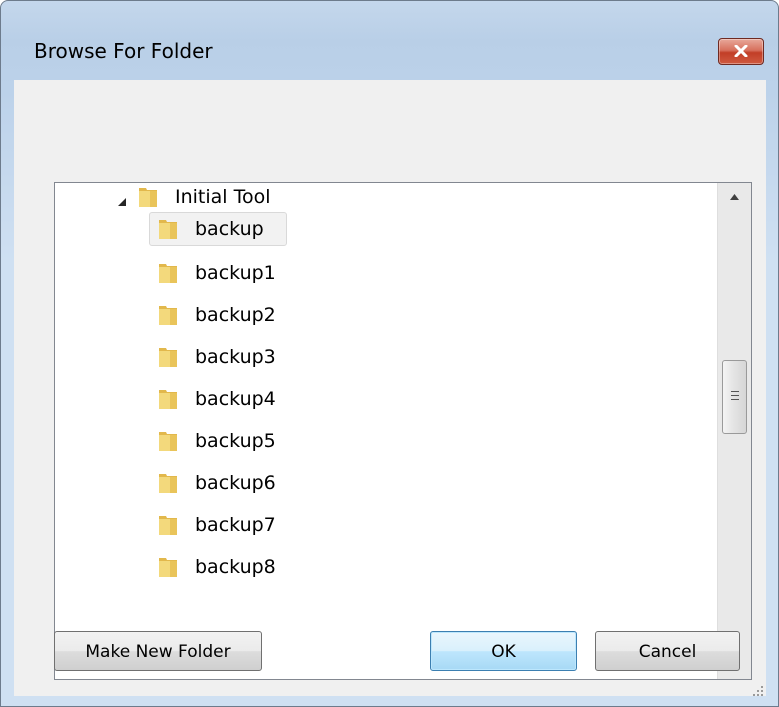  Describe the element at coordinates (503, 651) in the screenshot. I see `ok-button: OK` at that location.